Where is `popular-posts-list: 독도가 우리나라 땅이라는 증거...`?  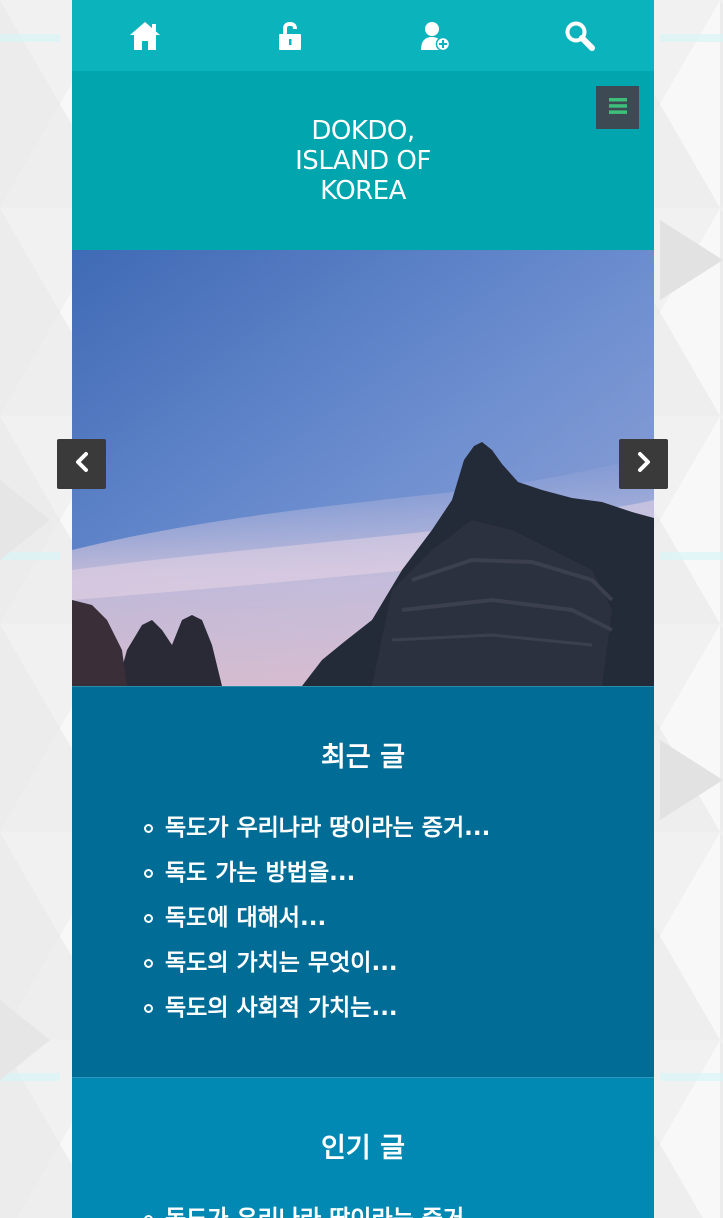
popular-posts-list: 독도가 우리나라 땅이라는 증거... is located at coordinates (317, 1211).